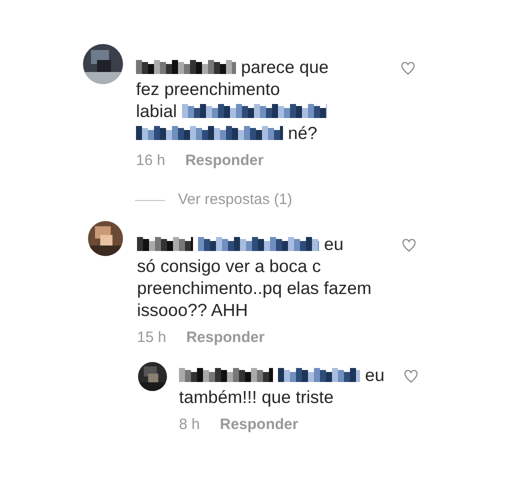 The image size is (517, 485). I want to click on comment-text: fez preenchimento, so click(208, 89).